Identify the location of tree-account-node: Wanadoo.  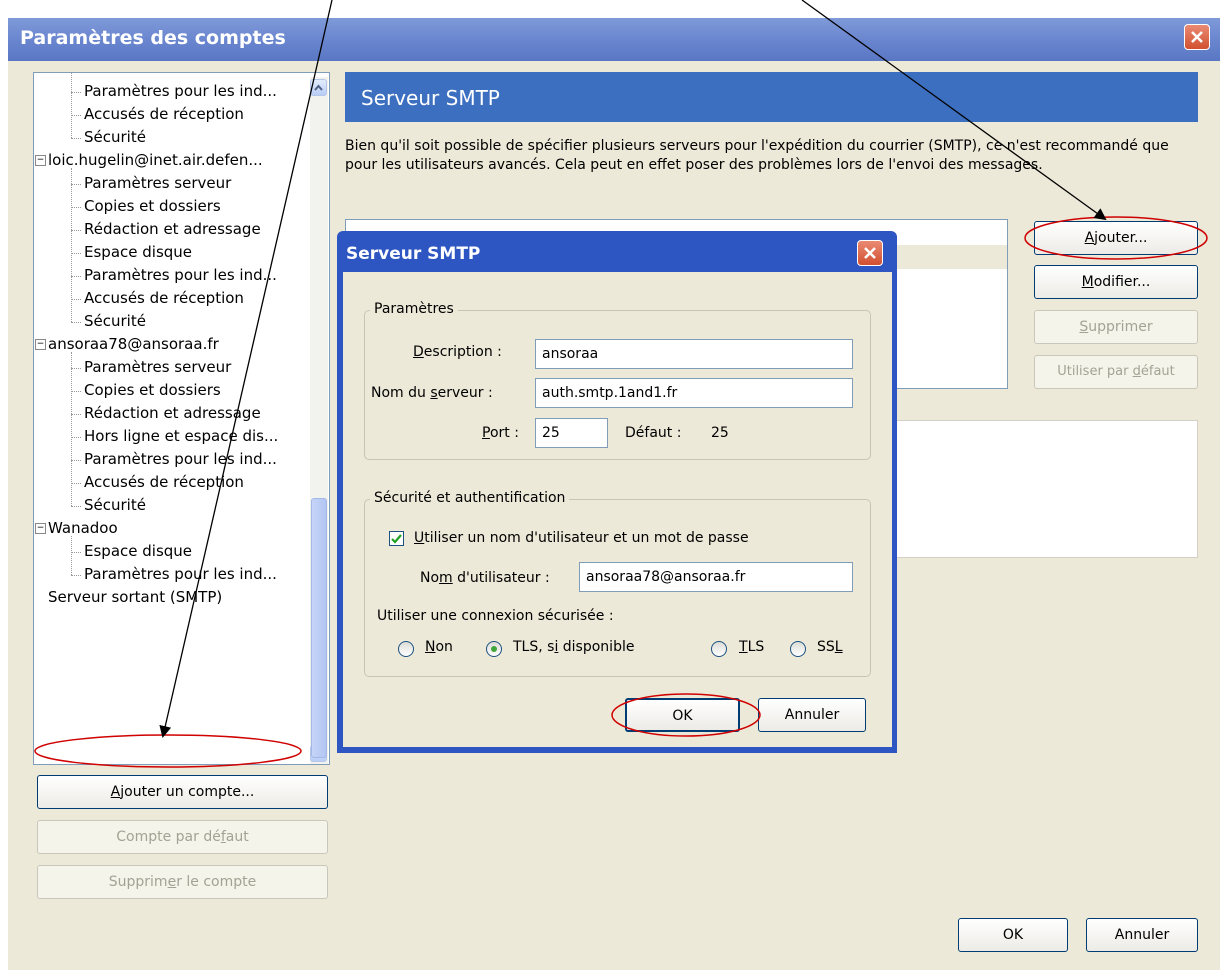
(83, 528).